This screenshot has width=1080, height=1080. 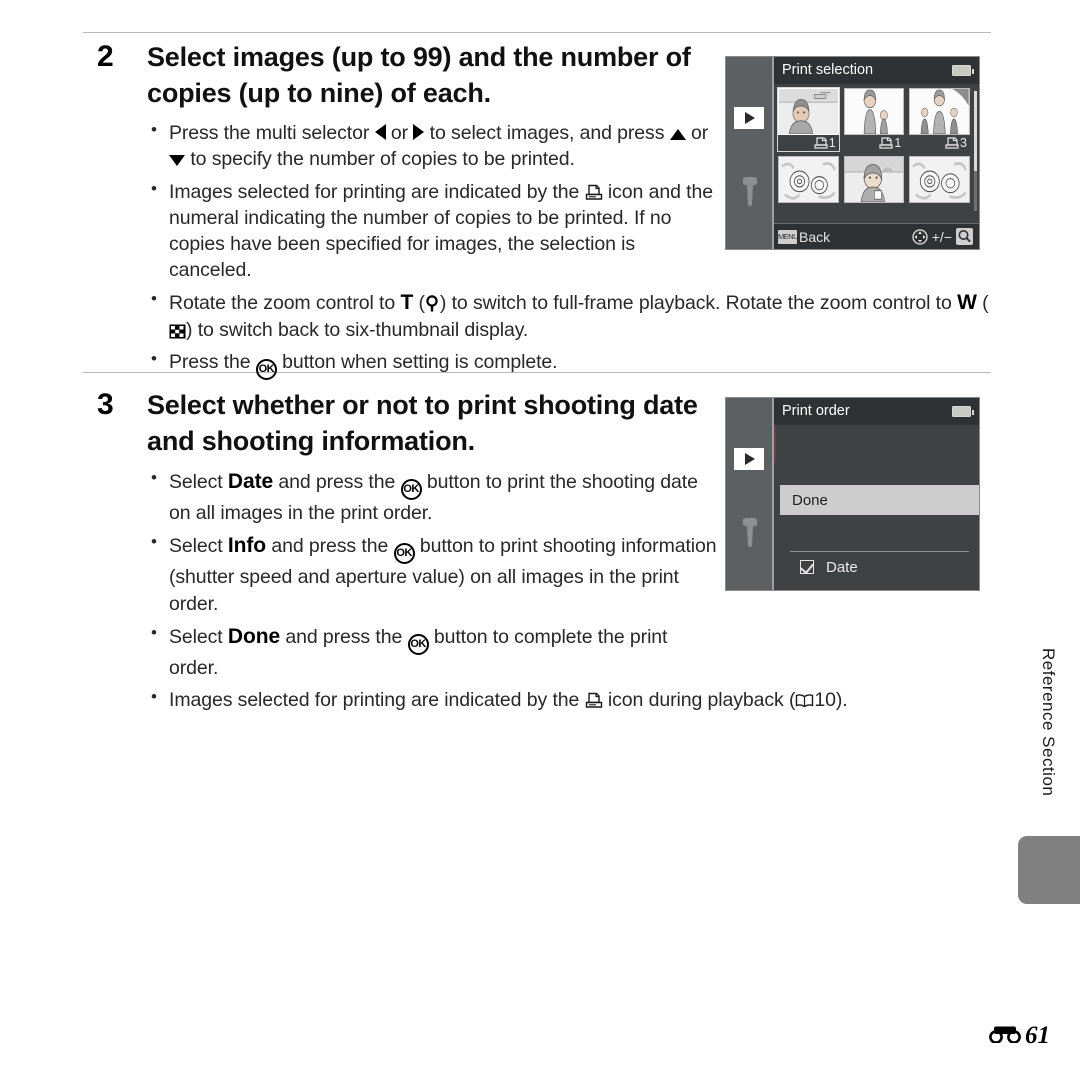 What do you see at coordinates (807, 567) in the screenshot?
I see `checkbox-checked-icon` at bounding box center [807, 567].